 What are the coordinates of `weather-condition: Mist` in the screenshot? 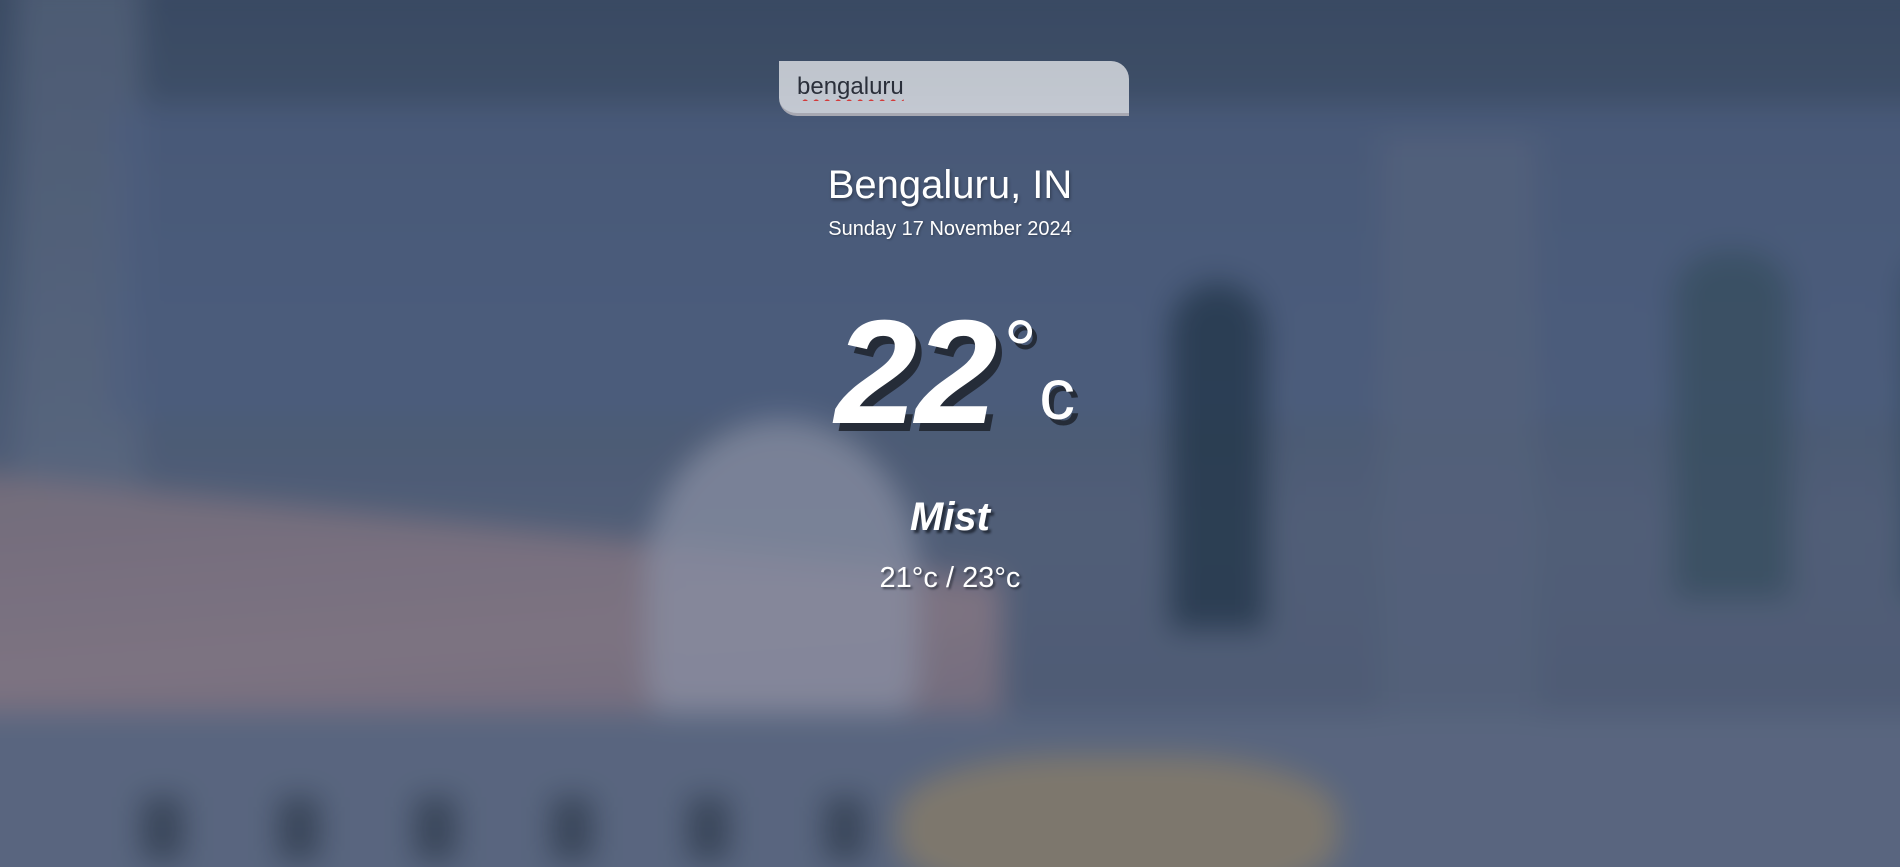 It's located at (950, 517).